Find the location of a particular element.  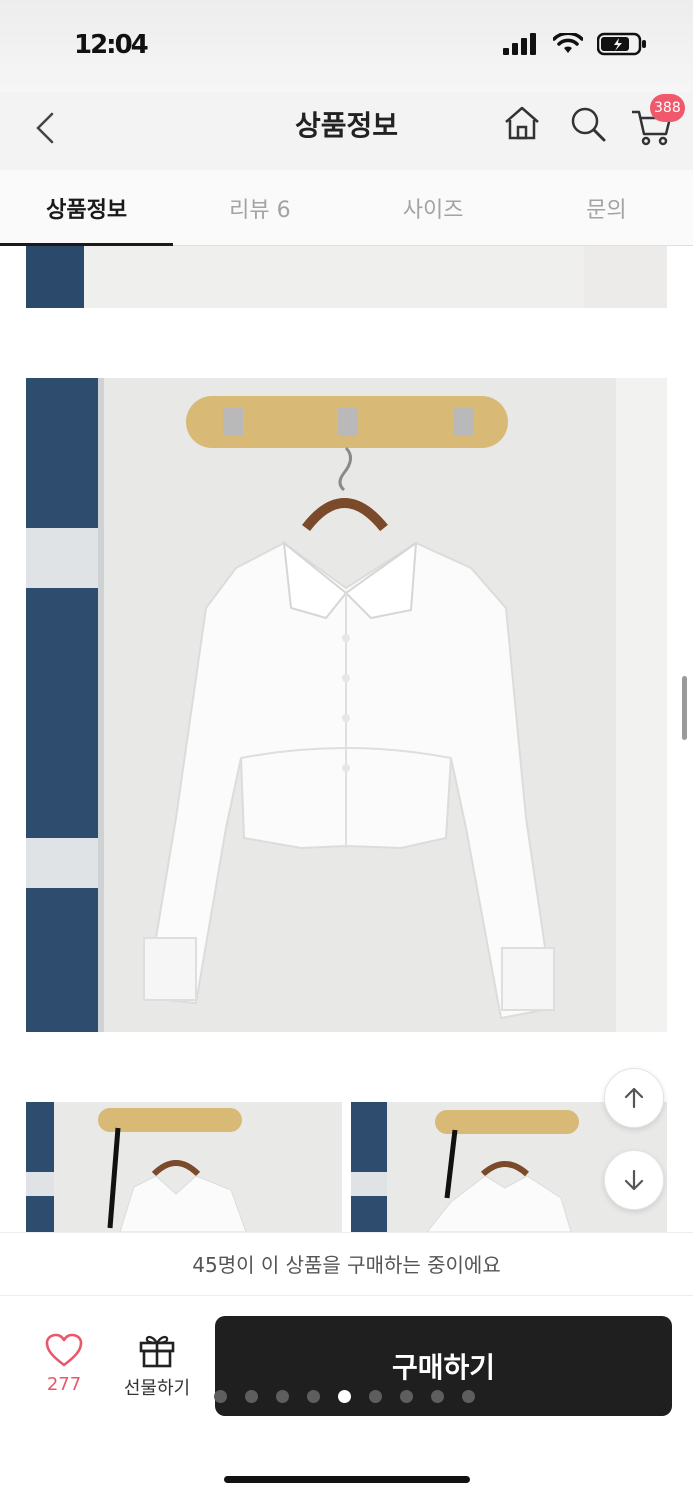

scroll-down-button is located at coordinates (634, 1180).